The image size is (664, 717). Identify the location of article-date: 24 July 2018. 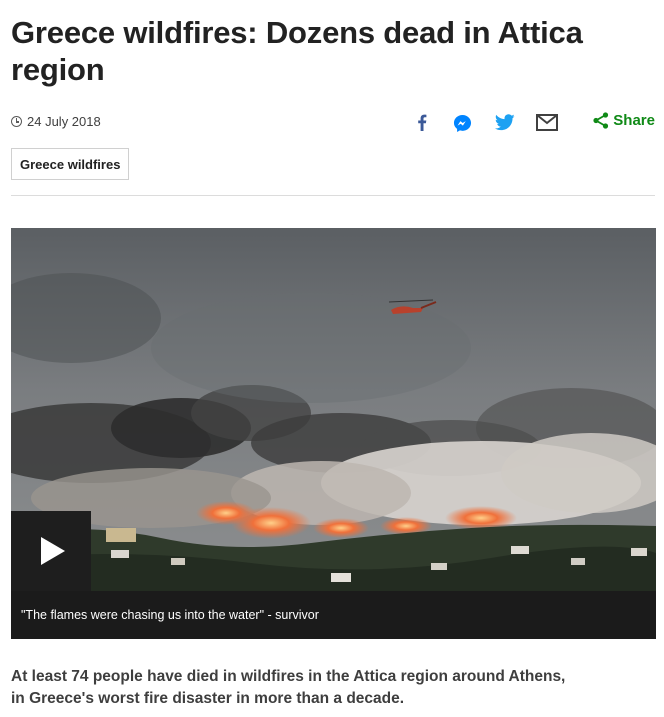
(56, 121).